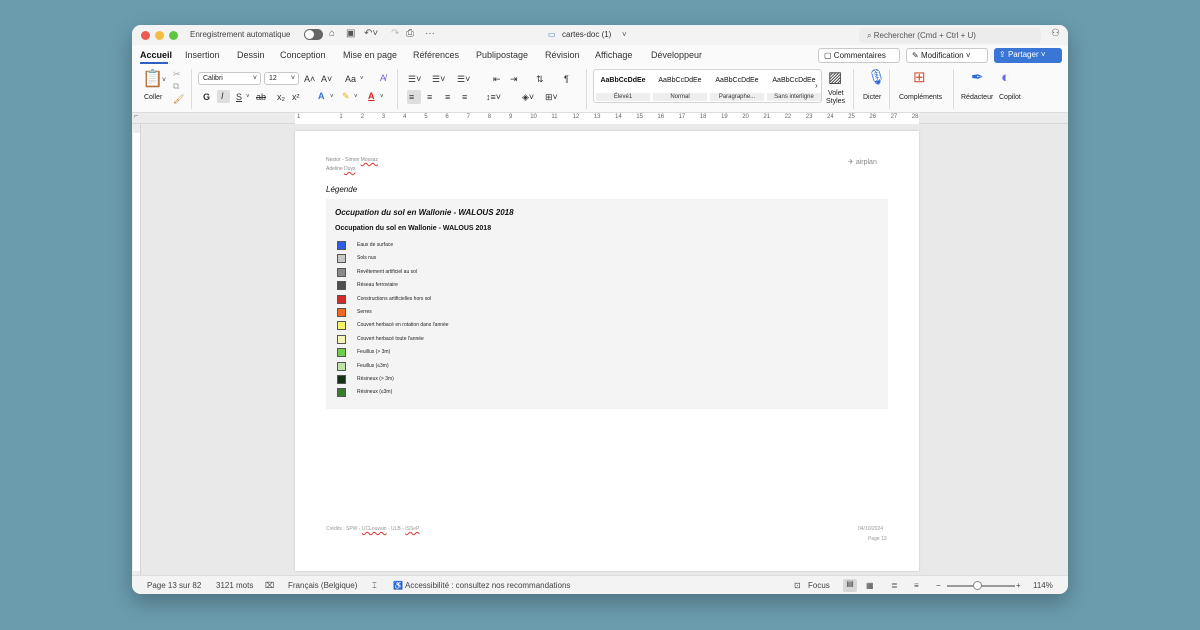 This screenshot has height=630, width=1200. Describe the element at coordinates (383, 78) in the screenshot. I see `clear-formatting-icon: A̸` at that location.